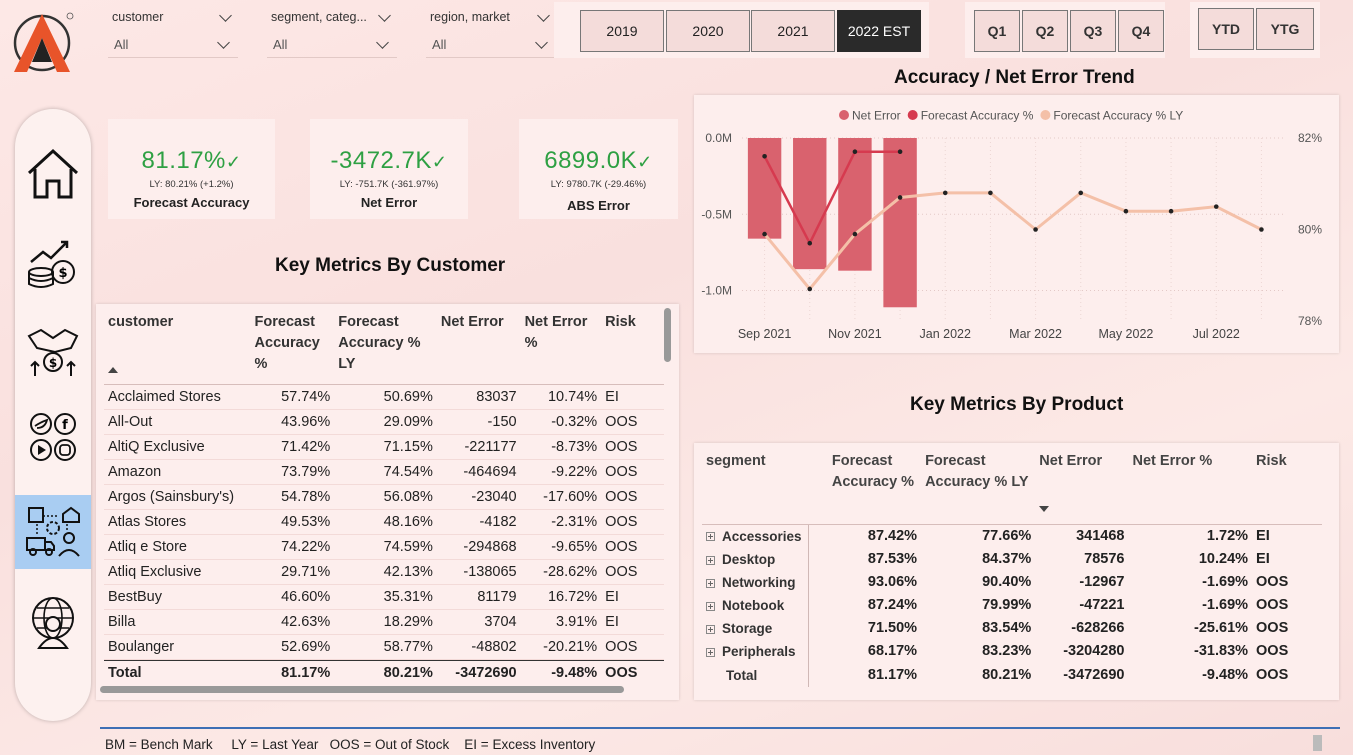 The height and width of the screenshot is (755, 1353). What do you see at coordinates (53, 622) in the screenshot?
I see `nav-global` at bounding box center [53, 622].